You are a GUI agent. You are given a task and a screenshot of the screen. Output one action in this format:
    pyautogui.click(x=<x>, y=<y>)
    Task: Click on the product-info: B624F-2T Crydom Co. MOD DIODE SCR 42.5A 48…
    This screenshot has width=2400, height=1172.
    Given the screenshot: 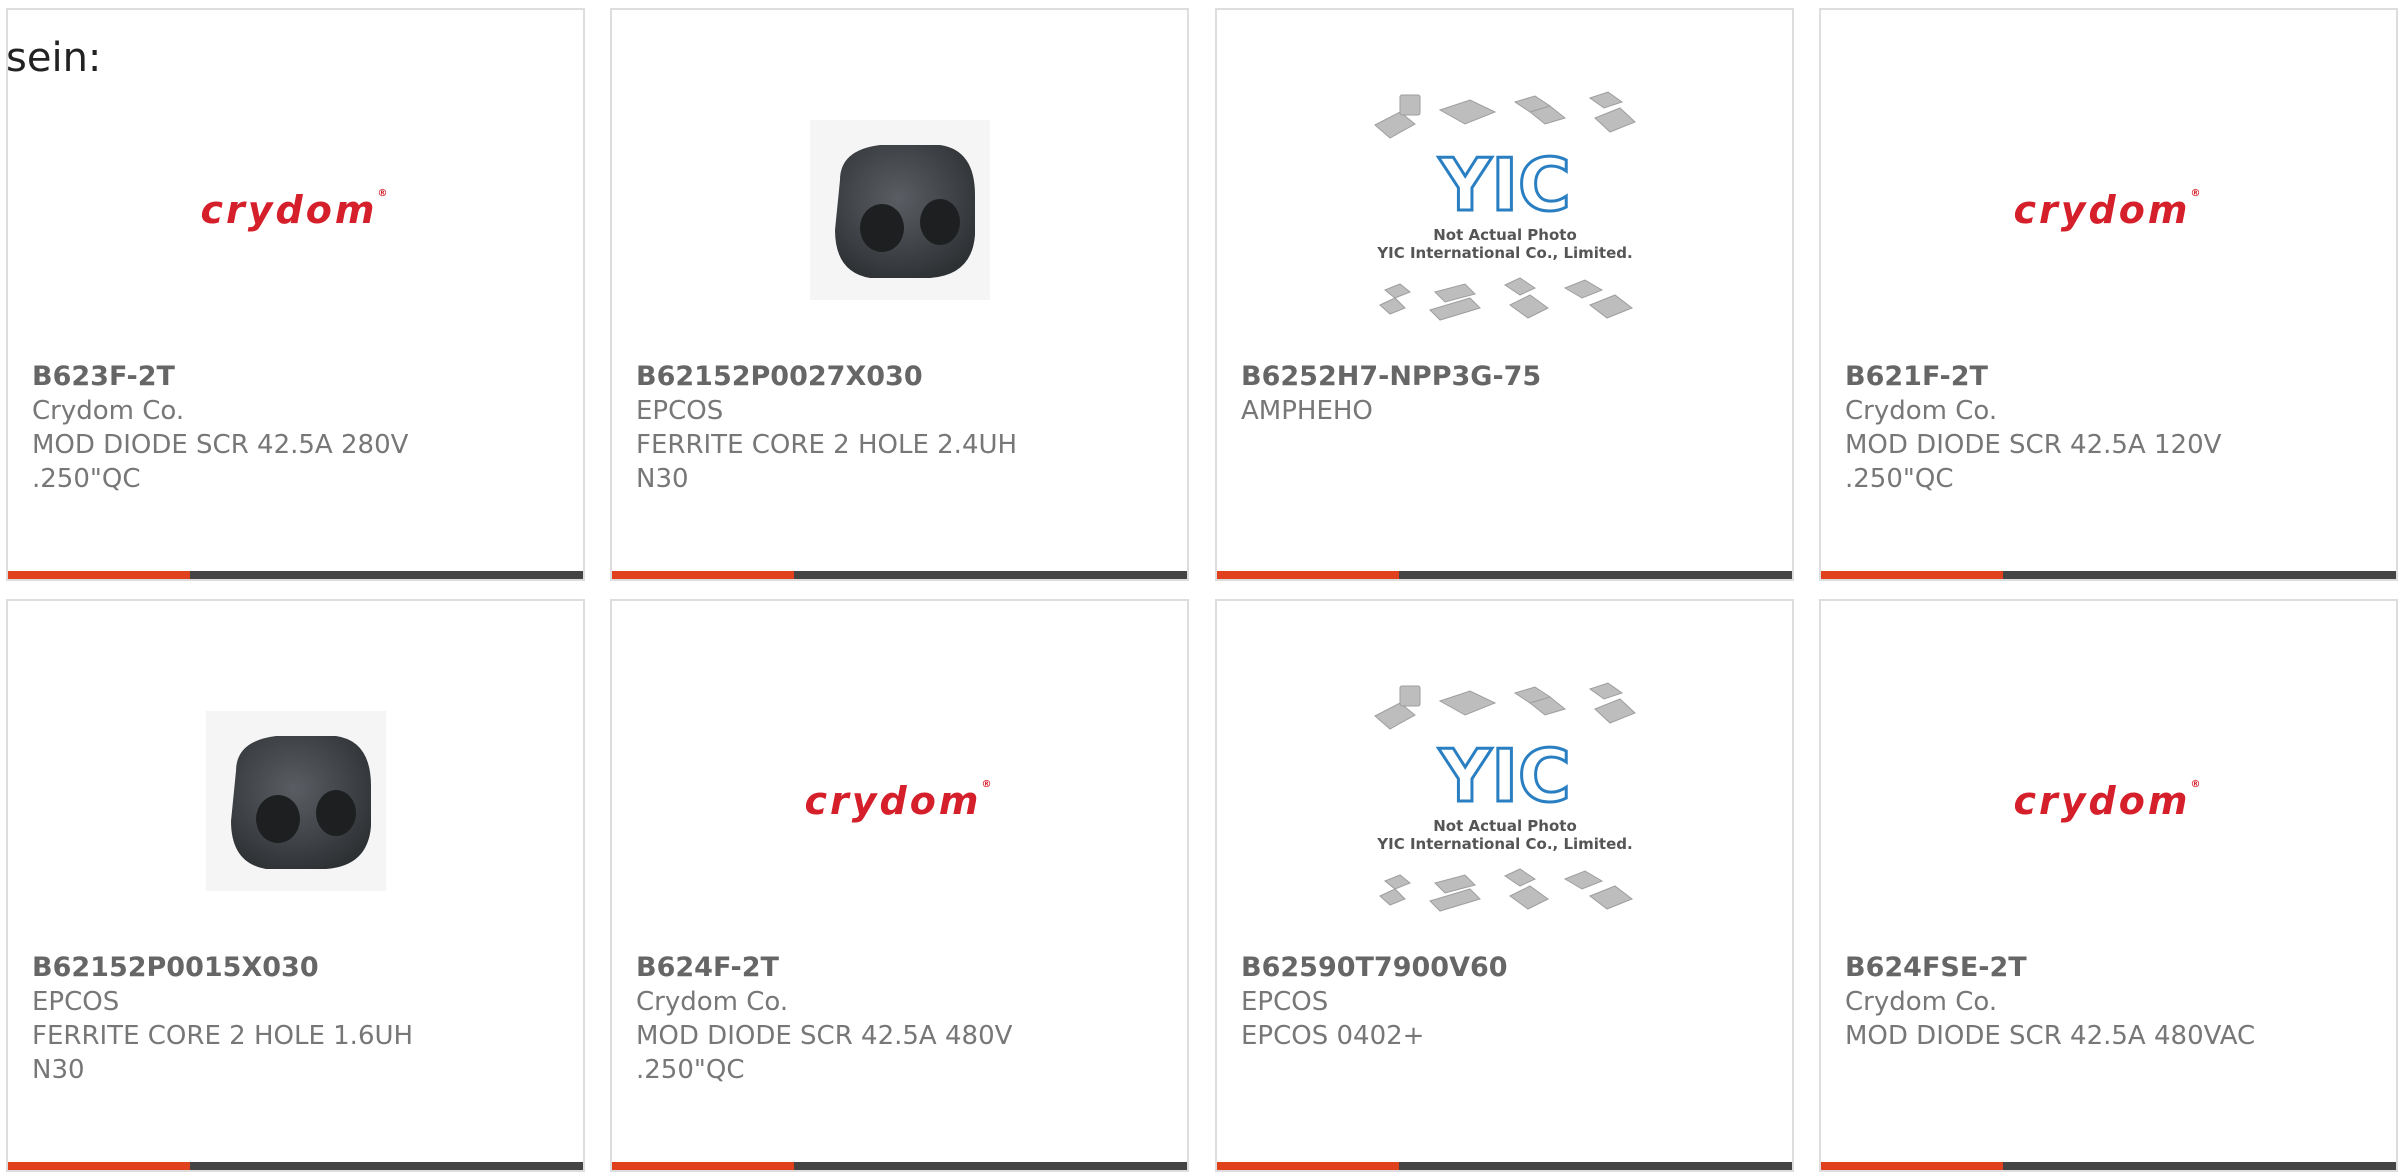 What is the action you would take?
    pyautogui.click(x=899, y=1019)
    